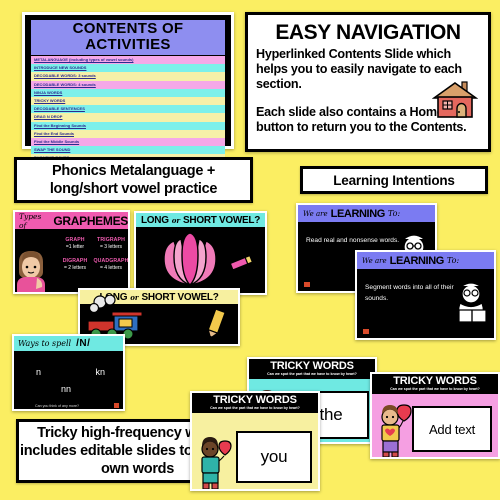  I want to click on long-short-vowel-slide-1: LONG or SHORT VOWEL?, so click(200, 253).